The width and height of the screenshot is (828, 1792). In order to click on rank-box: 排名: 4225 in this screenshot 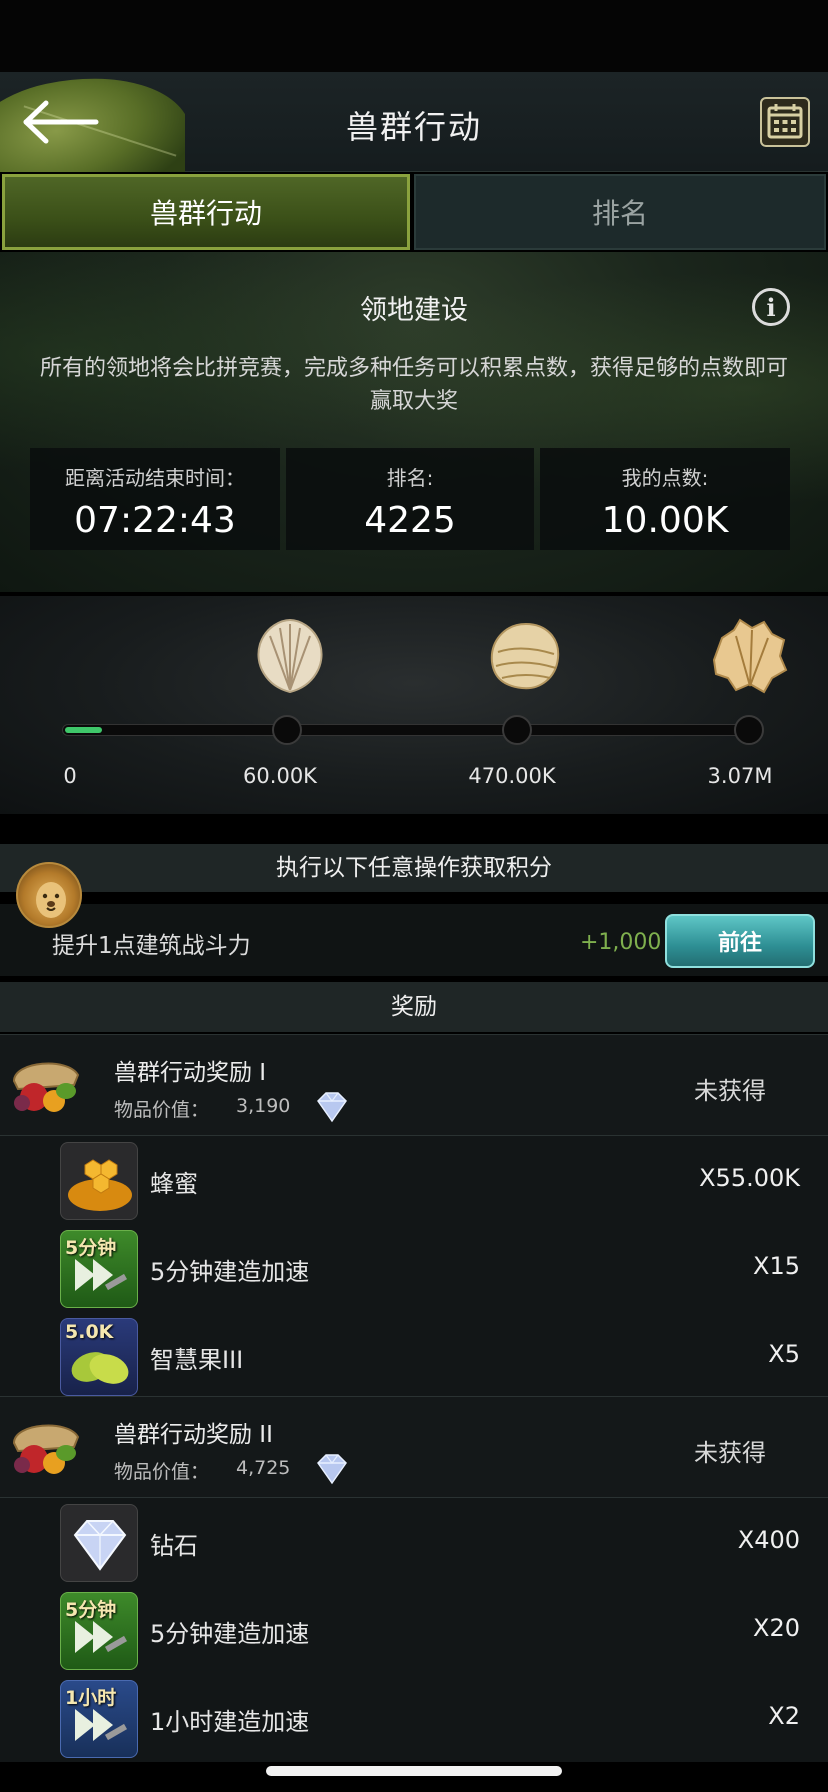, I will do `click(410, 499)`.